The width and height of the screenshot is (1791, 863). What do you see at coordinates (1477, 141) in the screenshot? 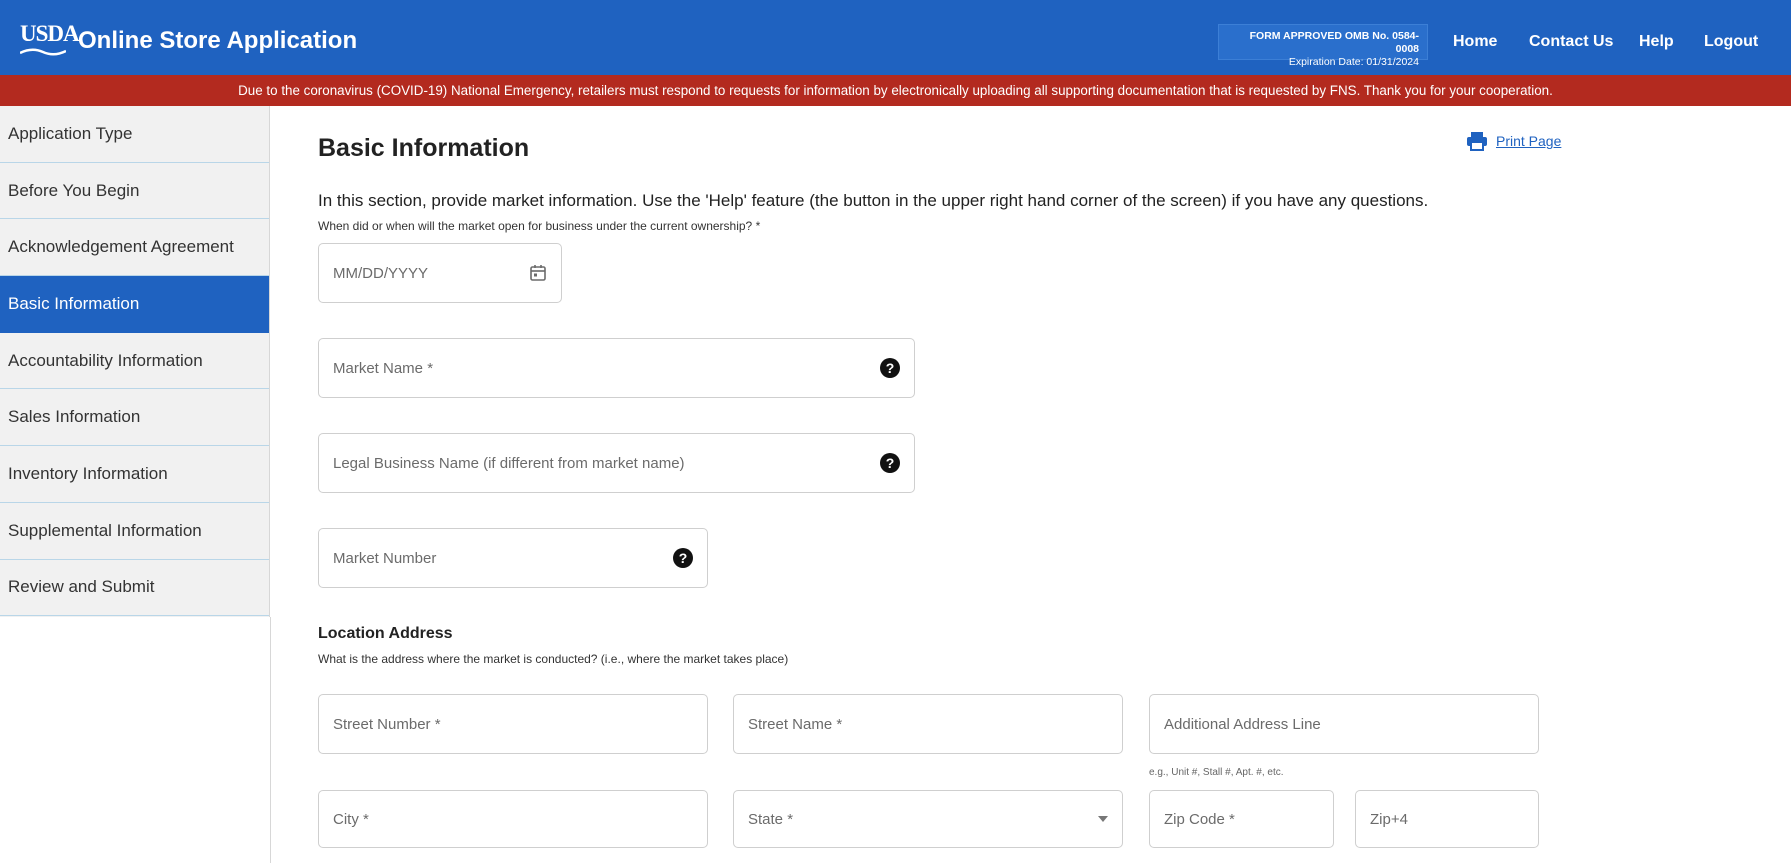
I see `printer-icon` at bounding box center [1477, 141].